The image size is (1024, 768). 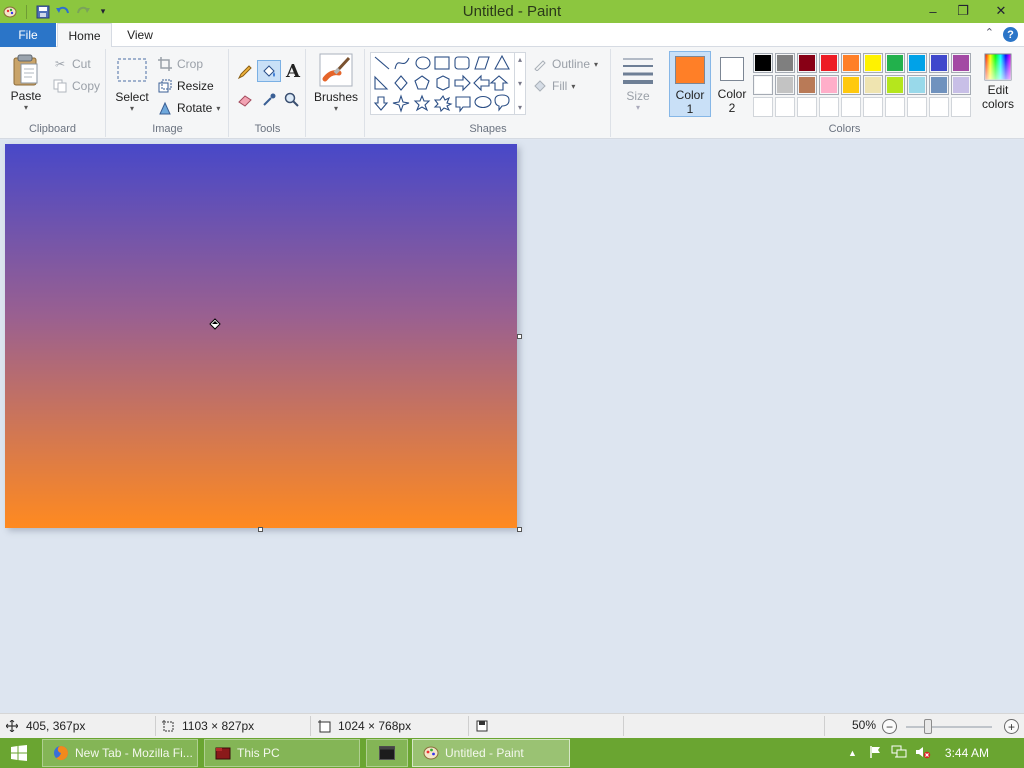 I want to click on tab-home: Home, so click(x=84, y=35).